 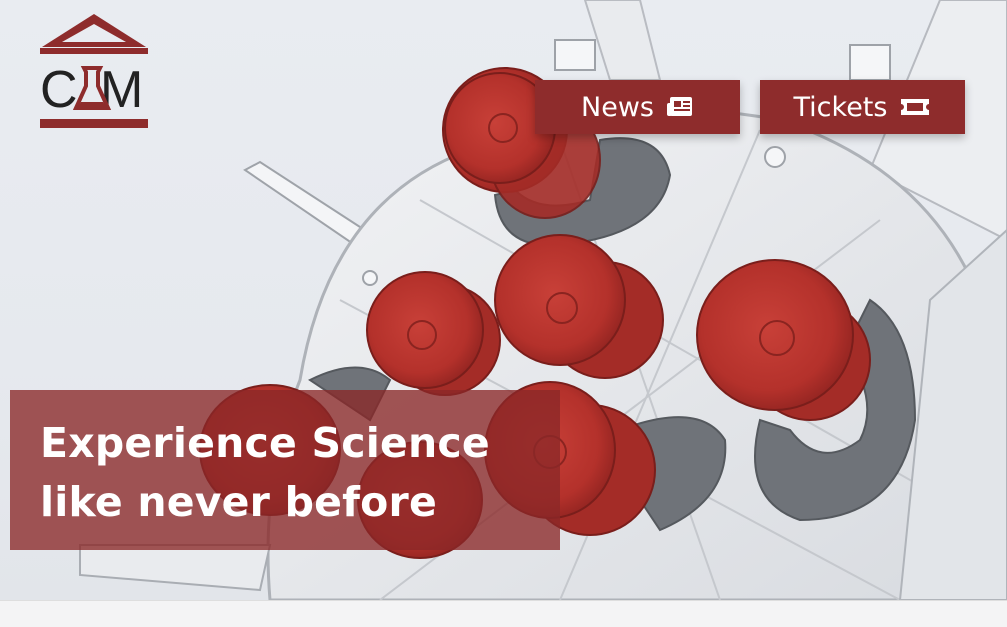 I want to click on tickets-button: Tickets, so click(x=862, y=107).